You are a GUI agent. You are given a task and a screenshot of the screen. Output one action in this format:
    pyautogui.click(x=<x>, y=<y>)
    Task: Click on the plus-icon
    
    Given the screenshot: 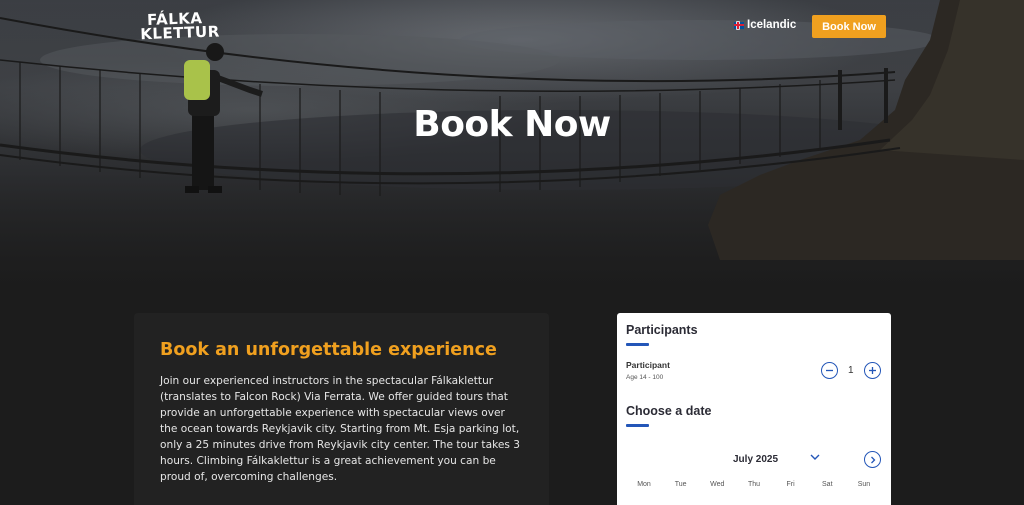 What is the action you would take?
    pyautogui.click(x=872, y=370)
    